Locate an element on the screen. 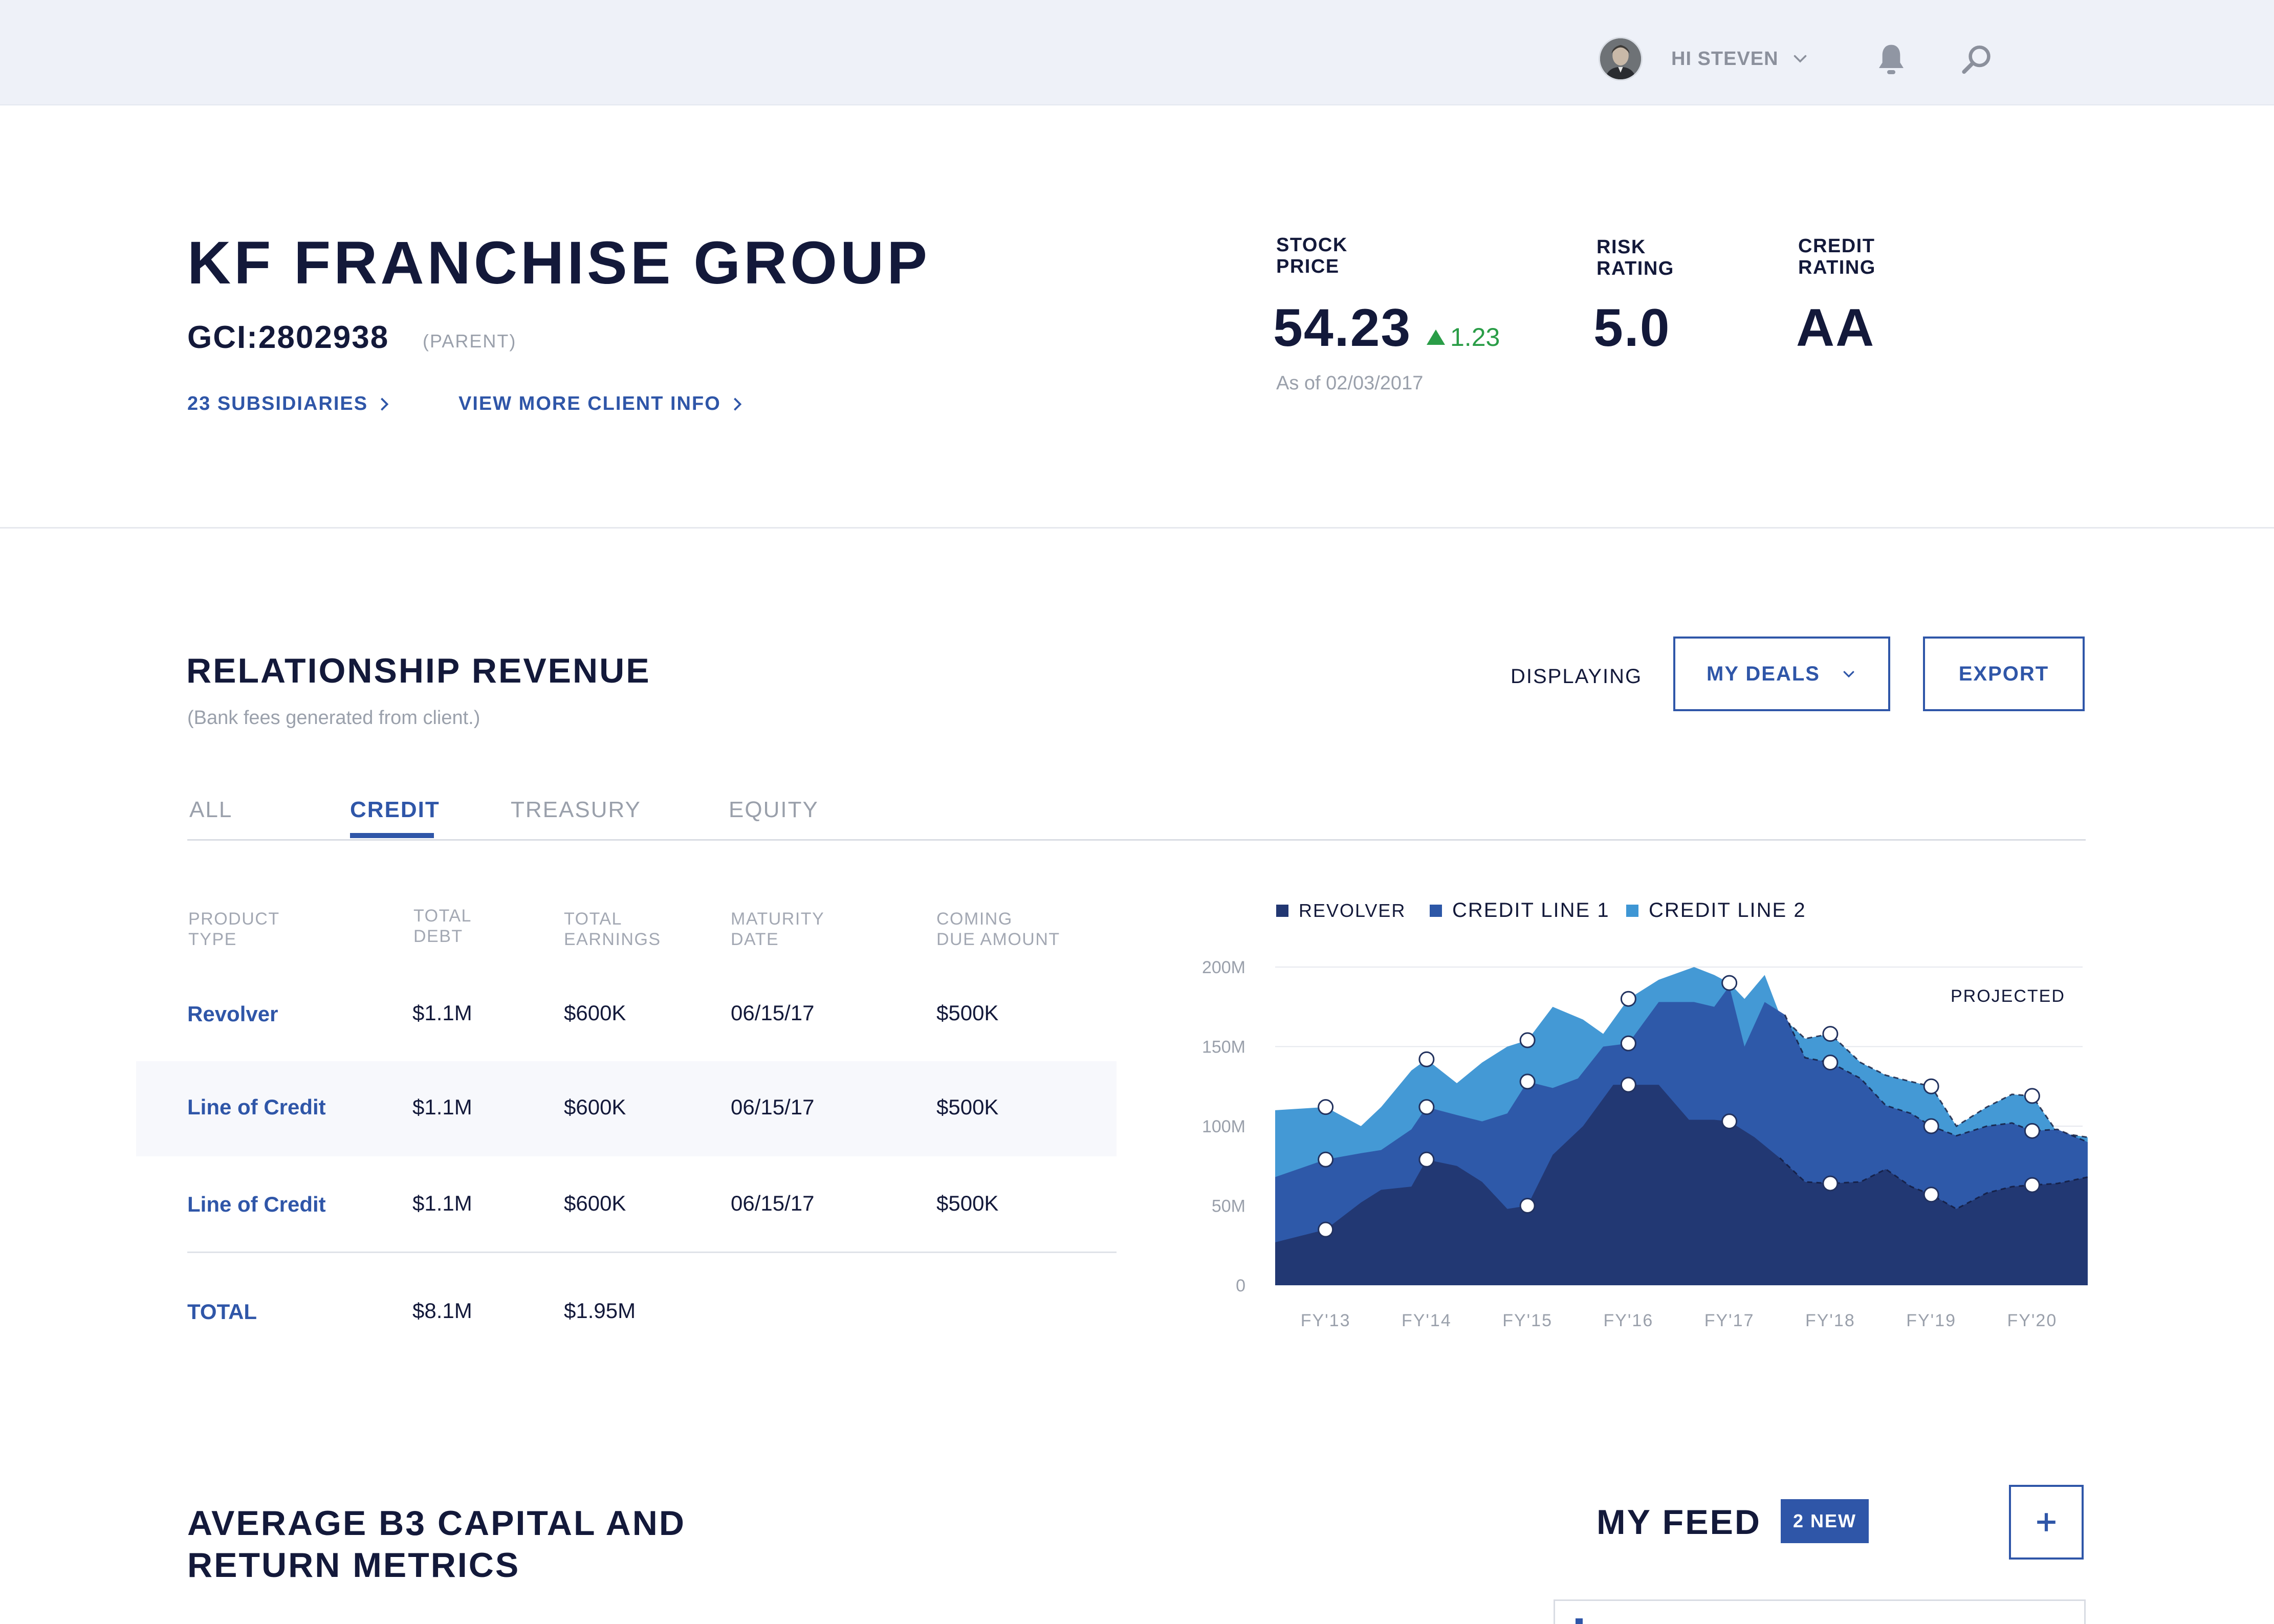  tab-credit: CREDIT is located at coordinates (395, 810).